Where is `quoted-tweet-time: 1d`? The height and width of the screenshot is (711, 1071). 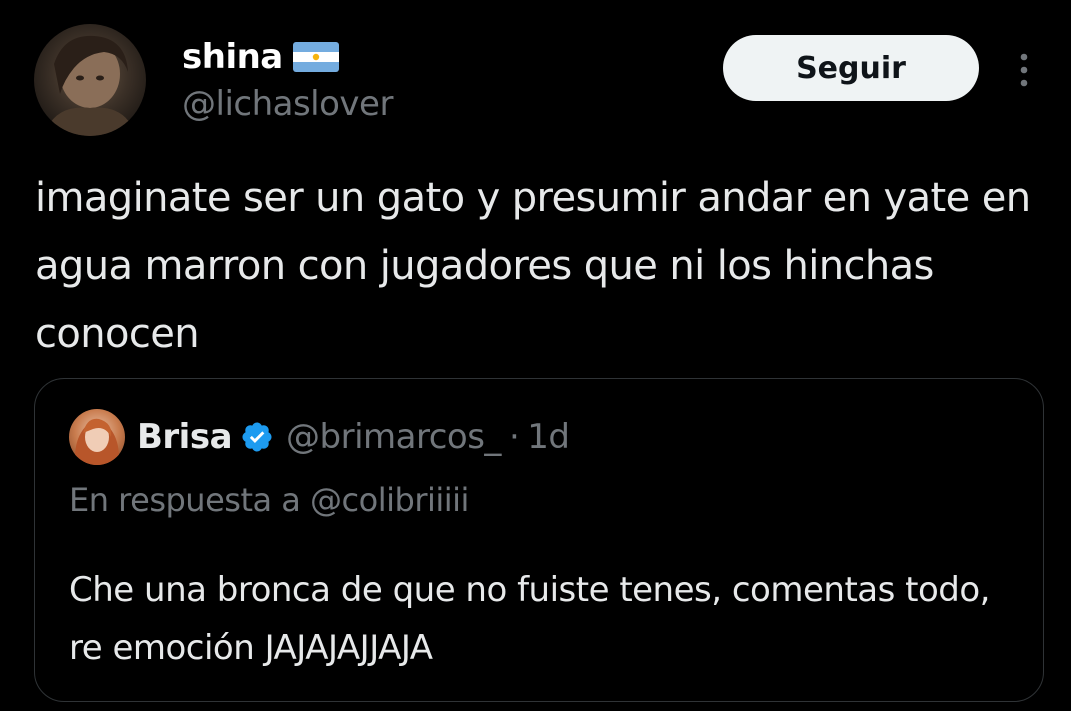
quoted-tweet-time: 1d is located at coordinates (548, 437).